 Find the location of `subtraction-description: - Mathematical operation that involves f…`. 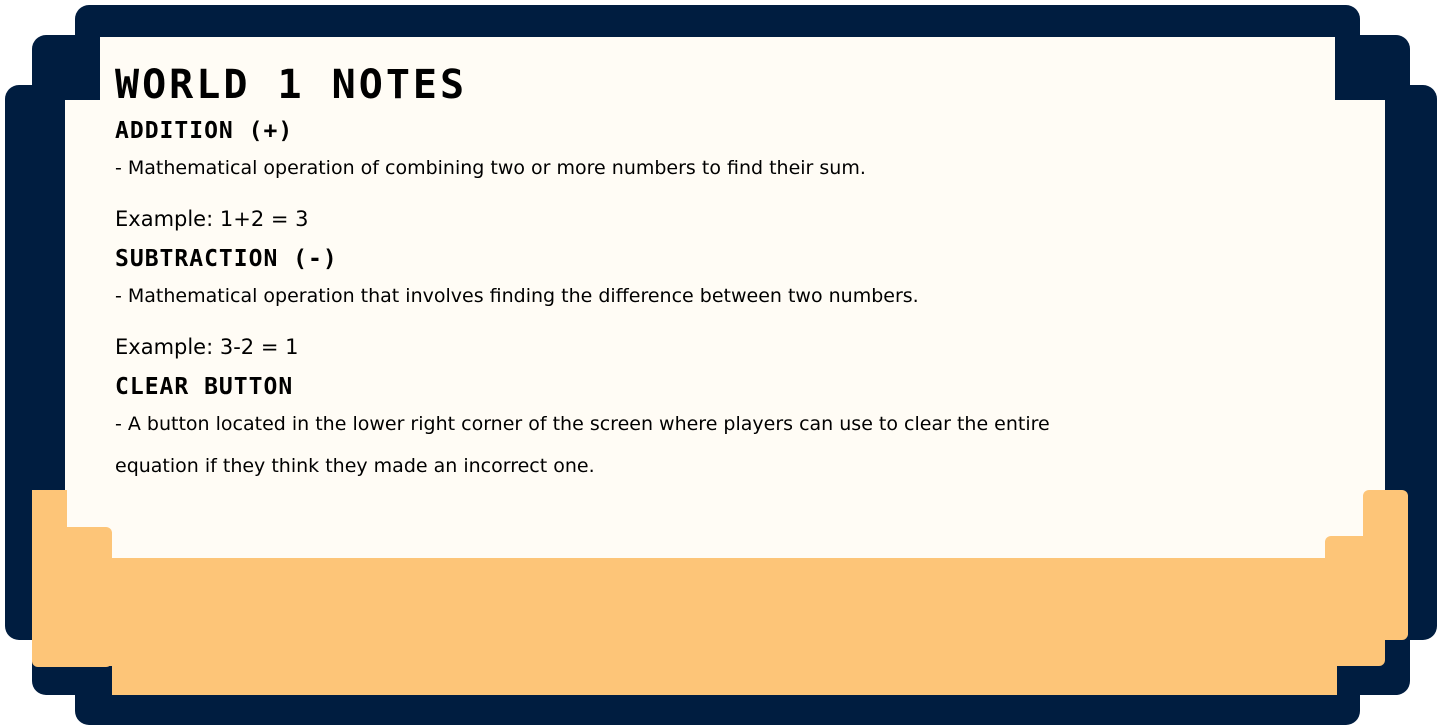

subtraction-description: - Mathematical operation that involves f… is located at coordinates (517, 296).